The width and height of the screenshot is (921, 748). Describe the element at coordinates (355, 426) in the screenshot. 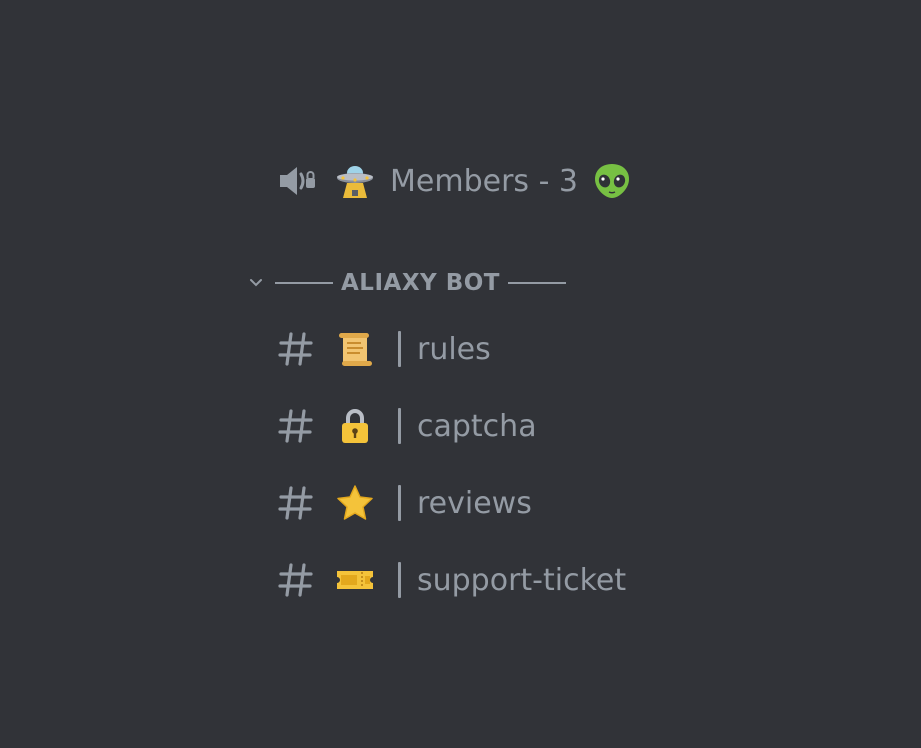

I see `lock-icon` at that location.